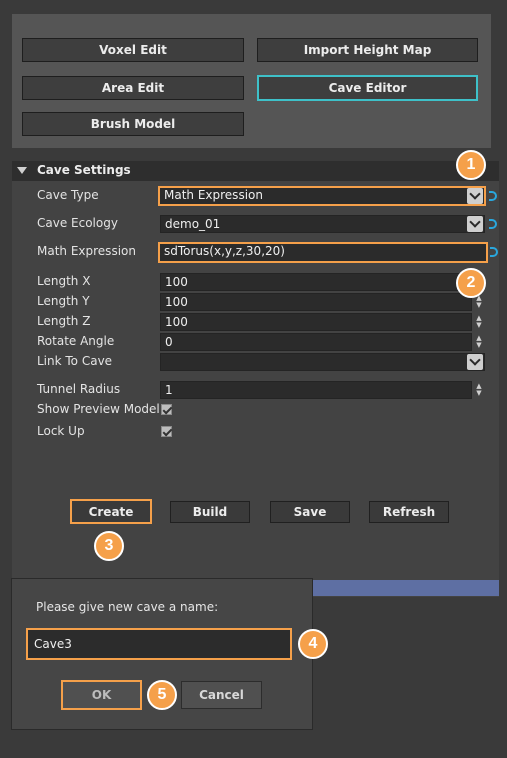  What do you see at coordinates (22, 170) in the screenshot?
I see `collapse-arrow-icon` at bounding box center [22, 170].